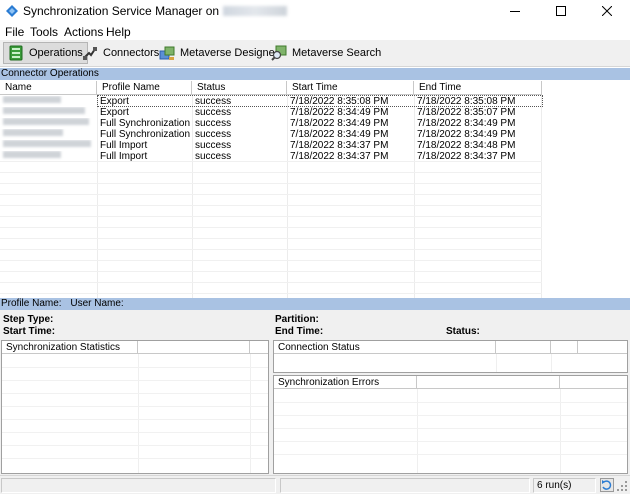 Image resolution: width=630 pixels, height=494 pixels. Describe the element at coordinates (478, 88) in the screenshot. I see `column-header-end-time: End Time` at that location.